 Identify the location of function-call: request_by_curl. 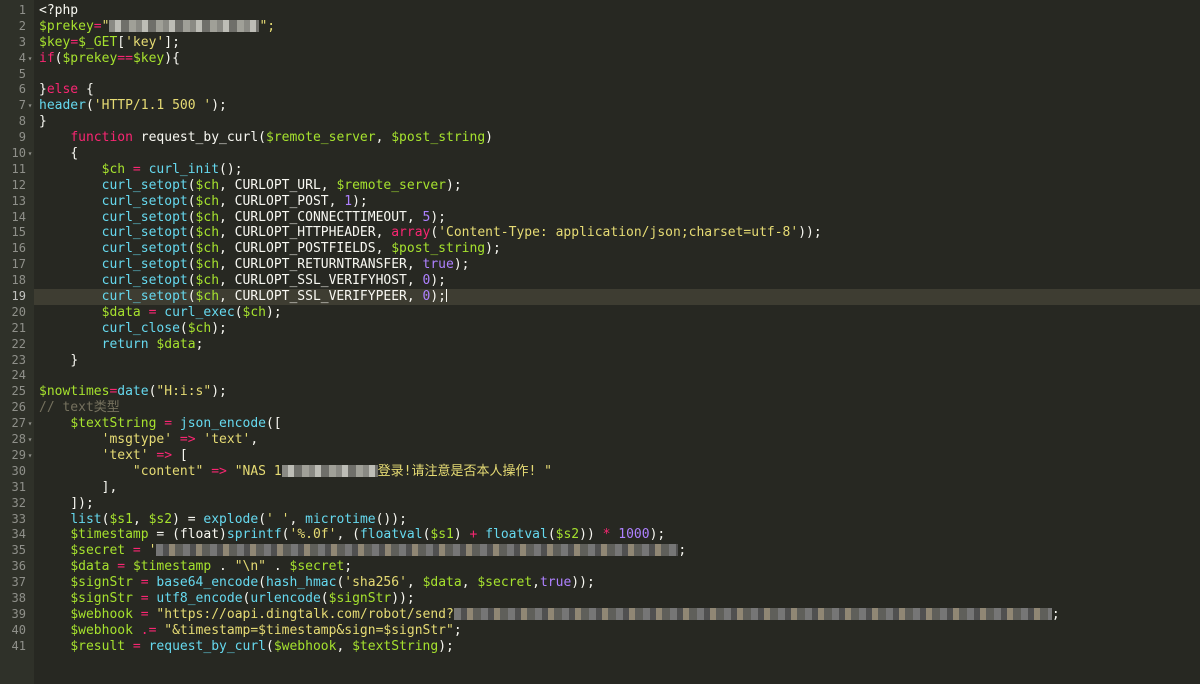
(207, 646).